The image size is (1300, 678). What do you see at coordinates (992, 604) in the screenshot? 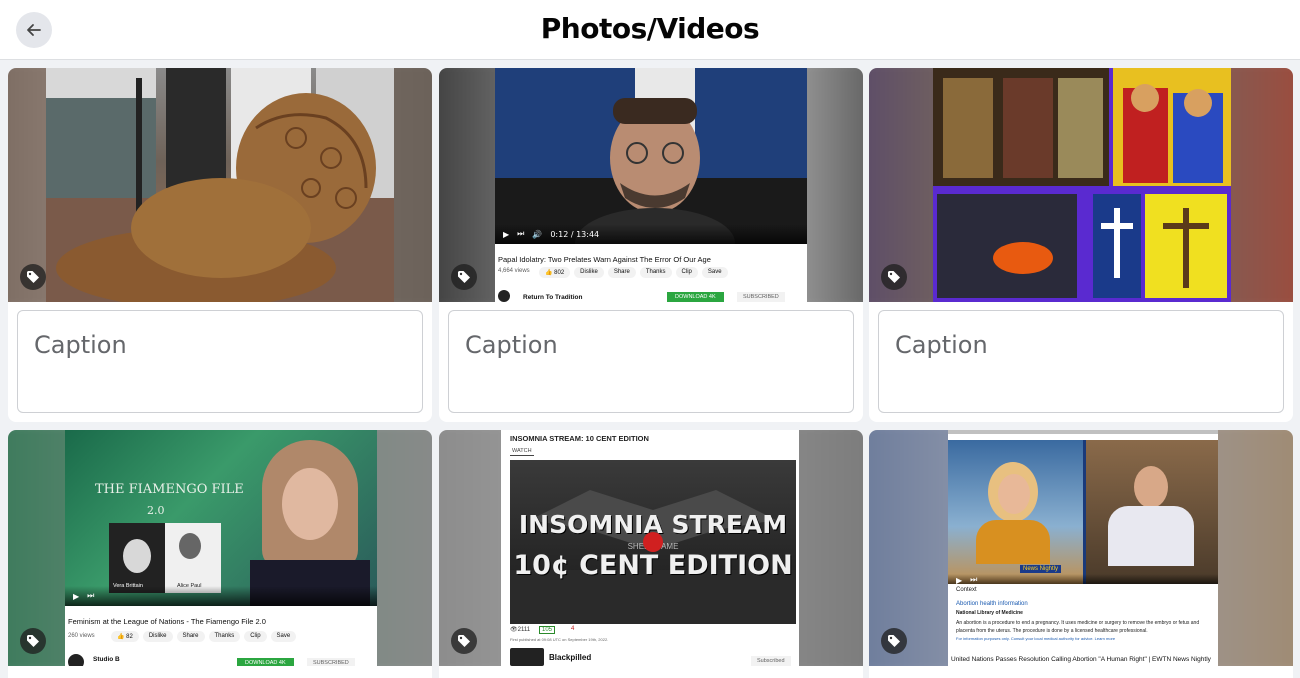
I see `context-title: Abortion health information` at bounding box center [992, 604].